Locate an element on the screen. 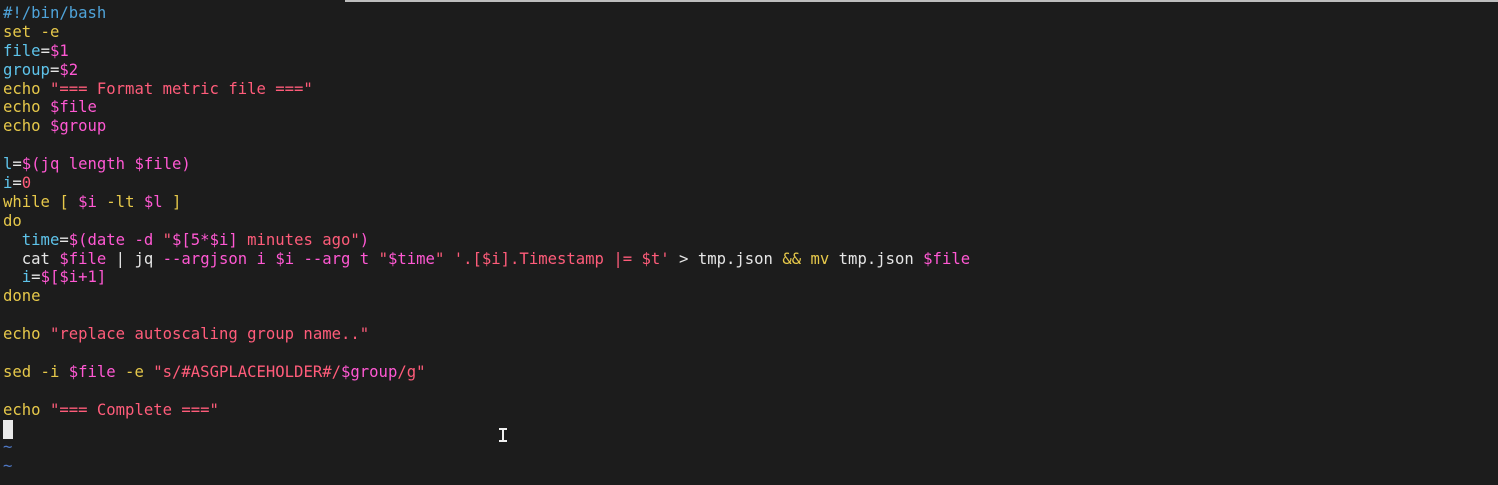  code-line: i=$[$i+1] is located at coordinates (486, 277).